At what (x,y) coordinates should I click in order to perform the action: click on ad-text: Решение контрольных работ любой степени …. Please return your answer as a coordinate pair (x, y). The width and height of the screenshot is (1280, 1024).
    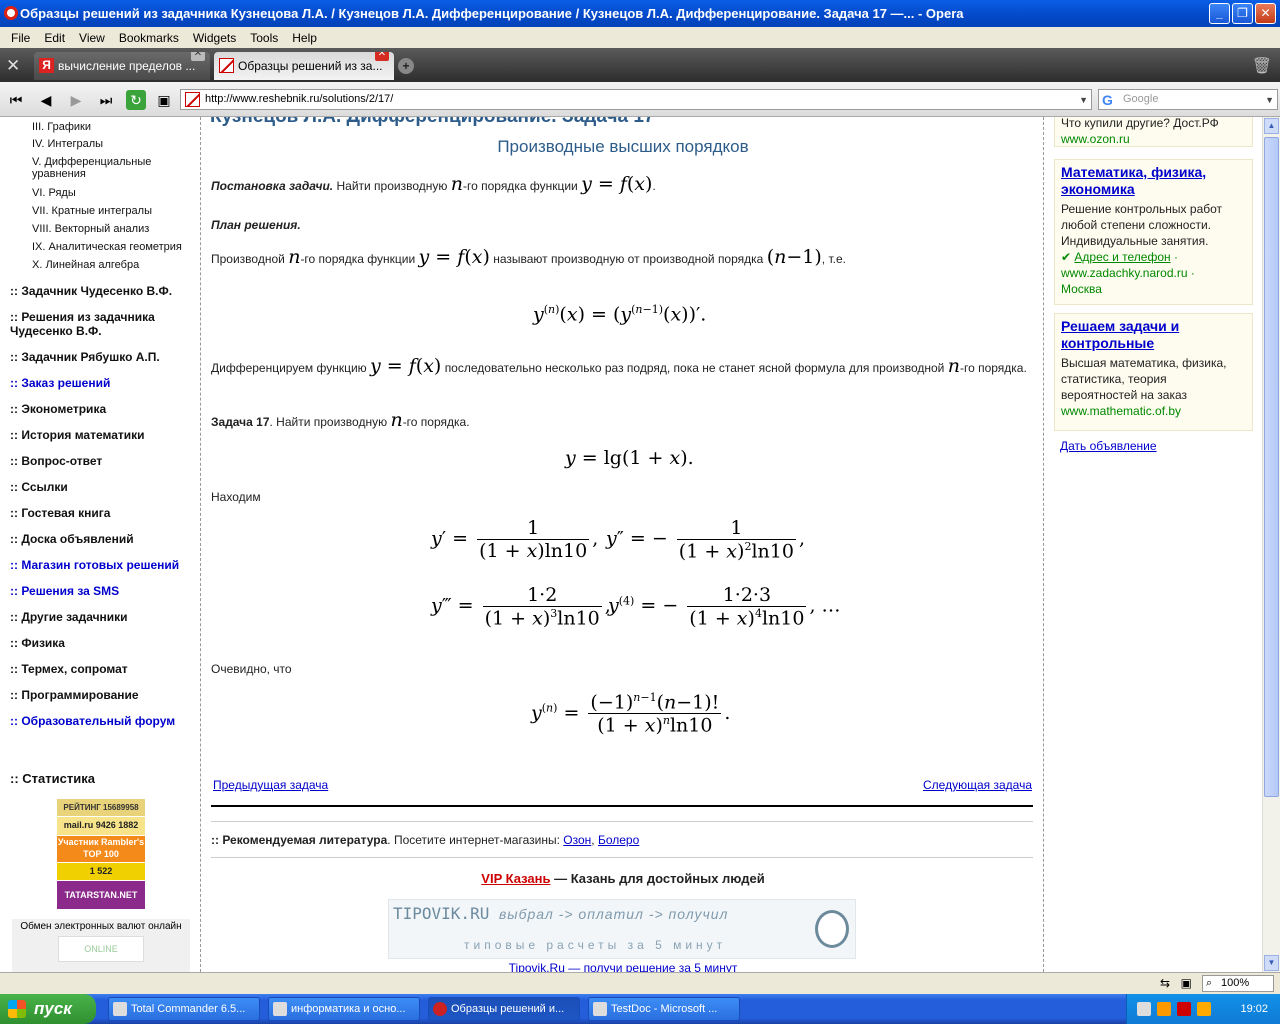
    Looking at the image, I should click on (1142, 225).